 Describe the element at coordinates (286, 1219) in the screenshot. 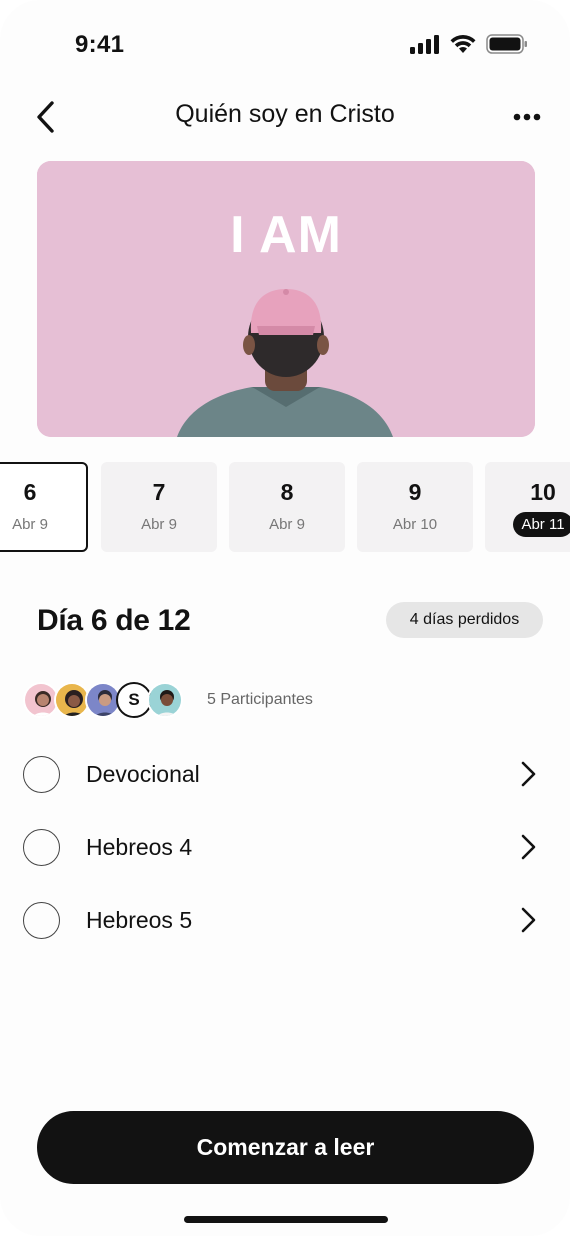

I see `home-indicator` at that location.